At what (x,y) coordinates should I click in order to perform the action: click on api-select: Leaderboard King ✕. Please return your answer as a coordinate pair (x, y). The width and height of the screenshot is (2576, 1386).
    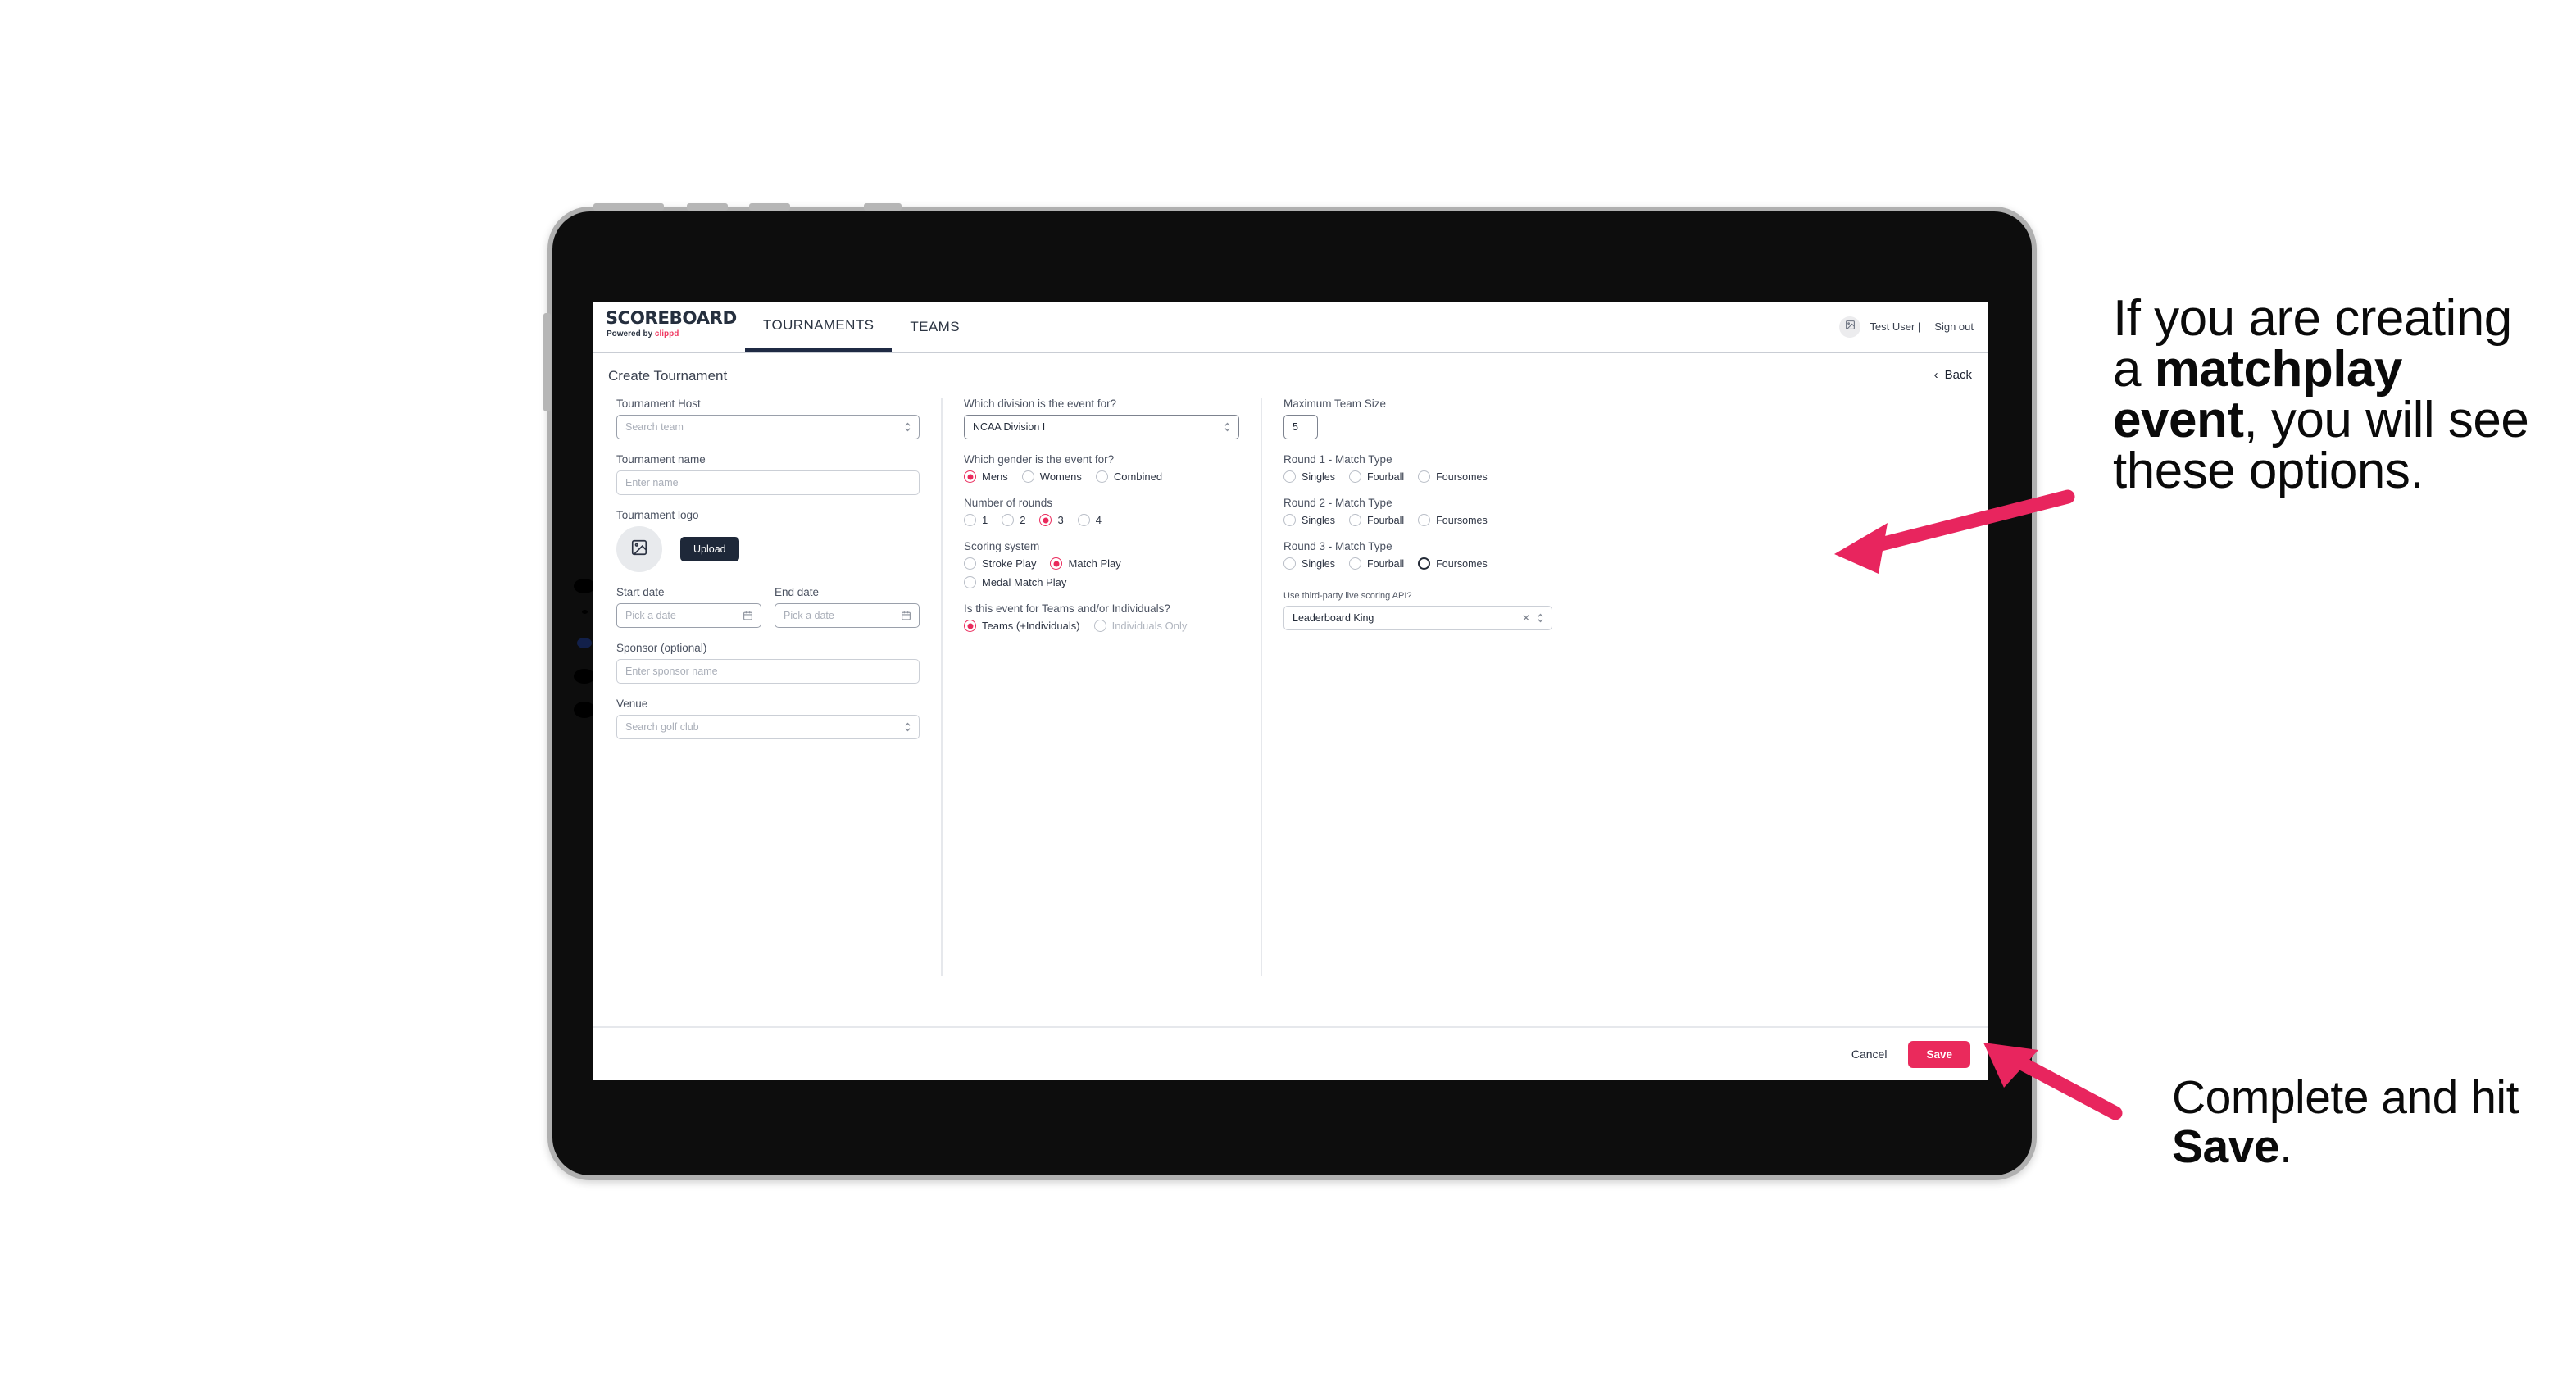
    Looking at the image, I should click on (1417, 618).